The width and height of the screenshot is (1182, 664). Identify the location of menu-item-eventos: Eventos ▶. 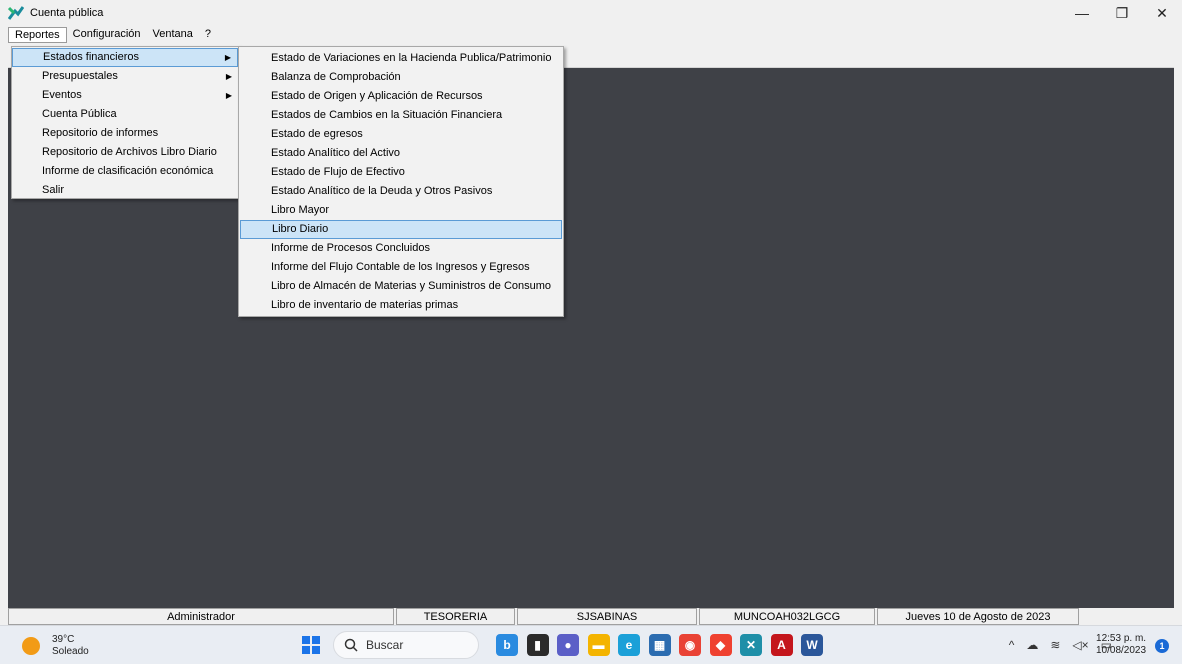
(125, 95).